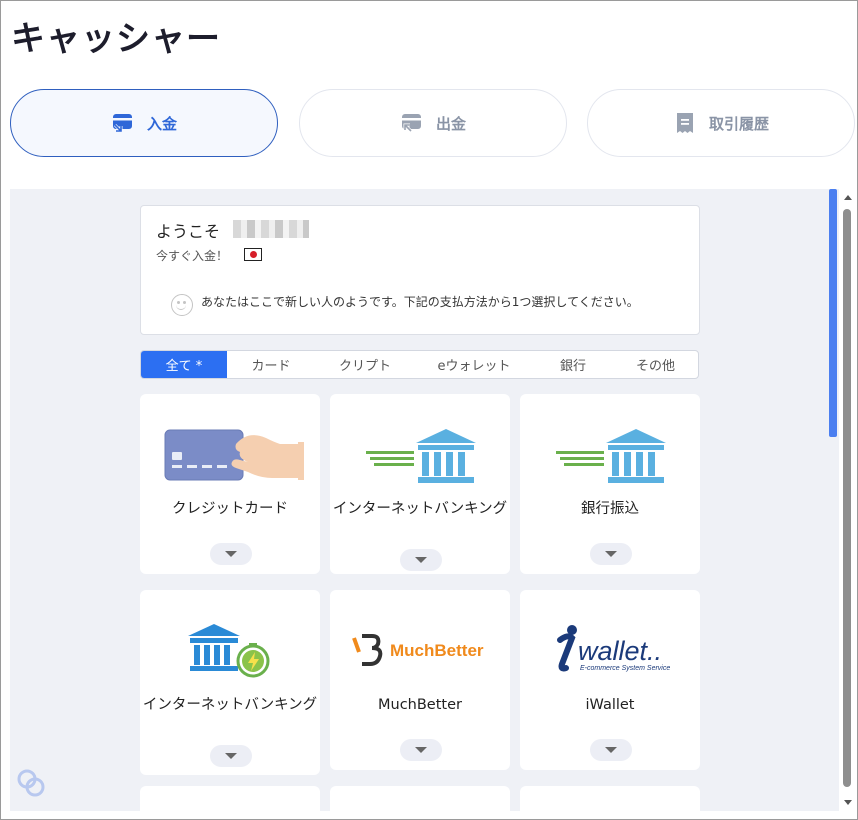 The image size is (858, 820). What do you see at coordinates (437, 650) in the screenshot?
I see `muchbetter-logo-text: MuchBetter` at bounding box center [437, 650].